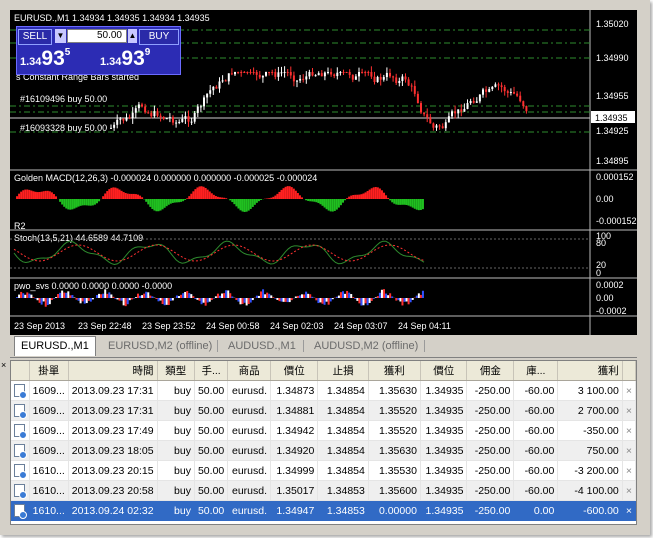 This screenshot has height=538, width=653. Describe the element at coordinates (113, 371) in the screenshot. I see `col-header-time: 時間` at that location.